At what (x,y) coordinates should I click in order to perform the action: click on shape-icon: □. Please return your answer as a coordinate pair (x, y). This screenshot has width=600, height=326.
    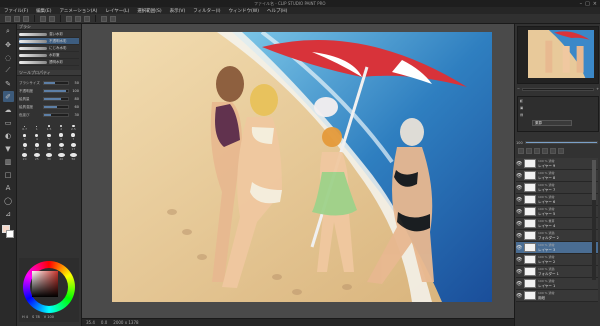
    Looking at the image, I should click on (8, 174).